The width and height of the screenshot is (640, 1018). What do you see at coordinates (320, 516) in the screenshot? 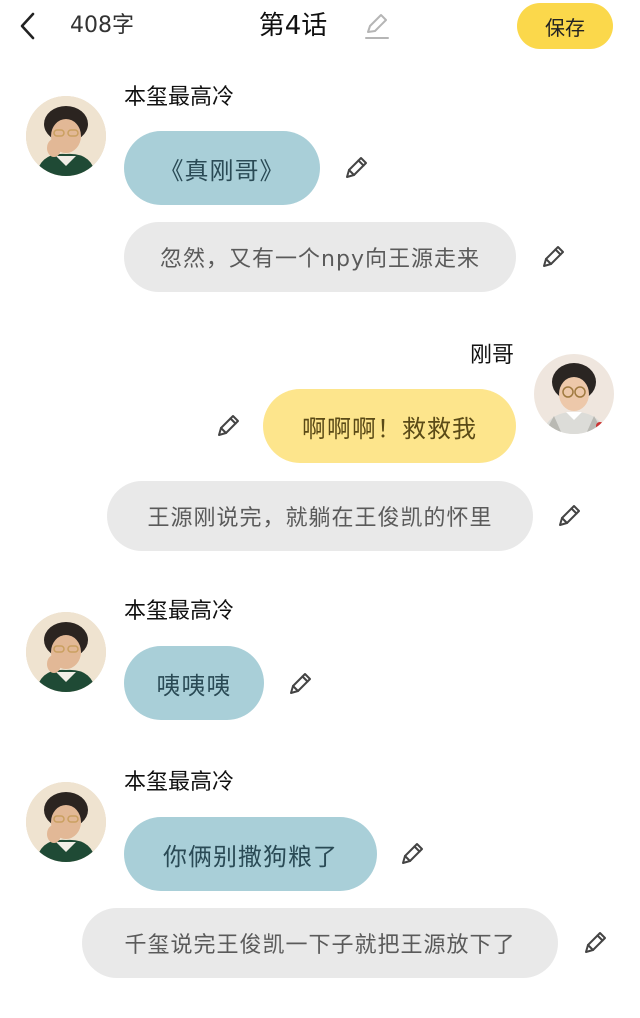
I see `narration-bubble: 王源刚说完，就躺在王俊凯的怀里` at bounding box center [320, 516].